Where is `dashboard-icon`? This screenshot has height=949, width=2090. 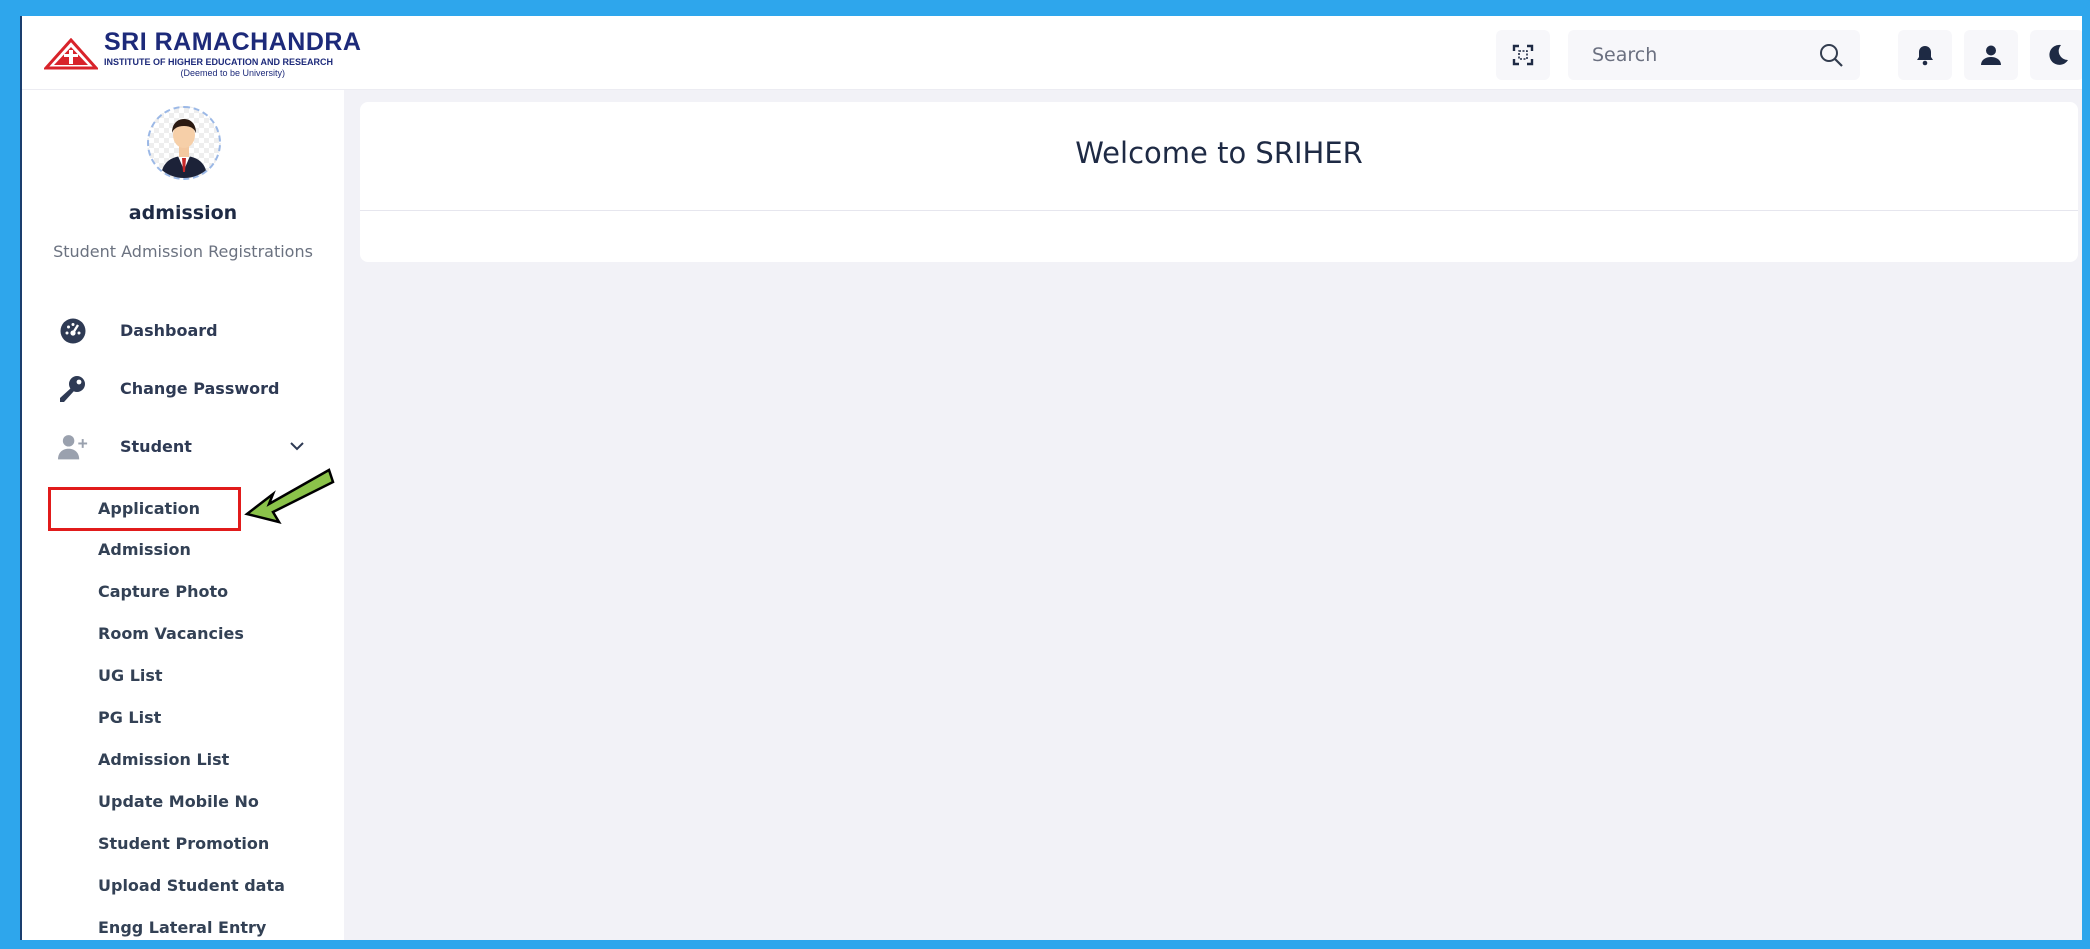 dashboard-icon is located at coordinates (73, 331).